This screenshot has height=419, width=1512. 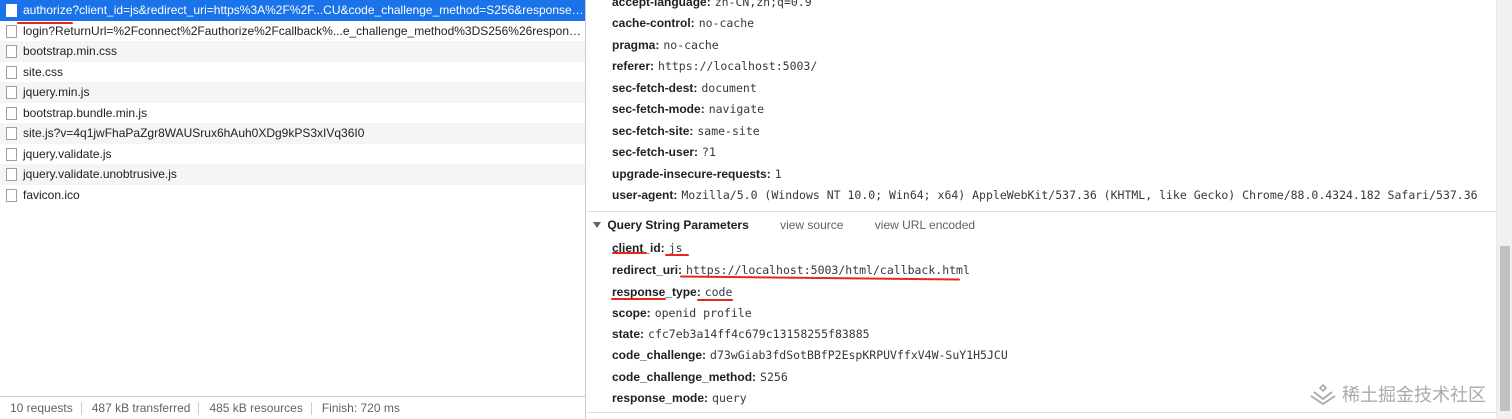 I want to click on header-row-sec-fetch-user: sec-fetch-user: ?1, so click(x=664, y=152).